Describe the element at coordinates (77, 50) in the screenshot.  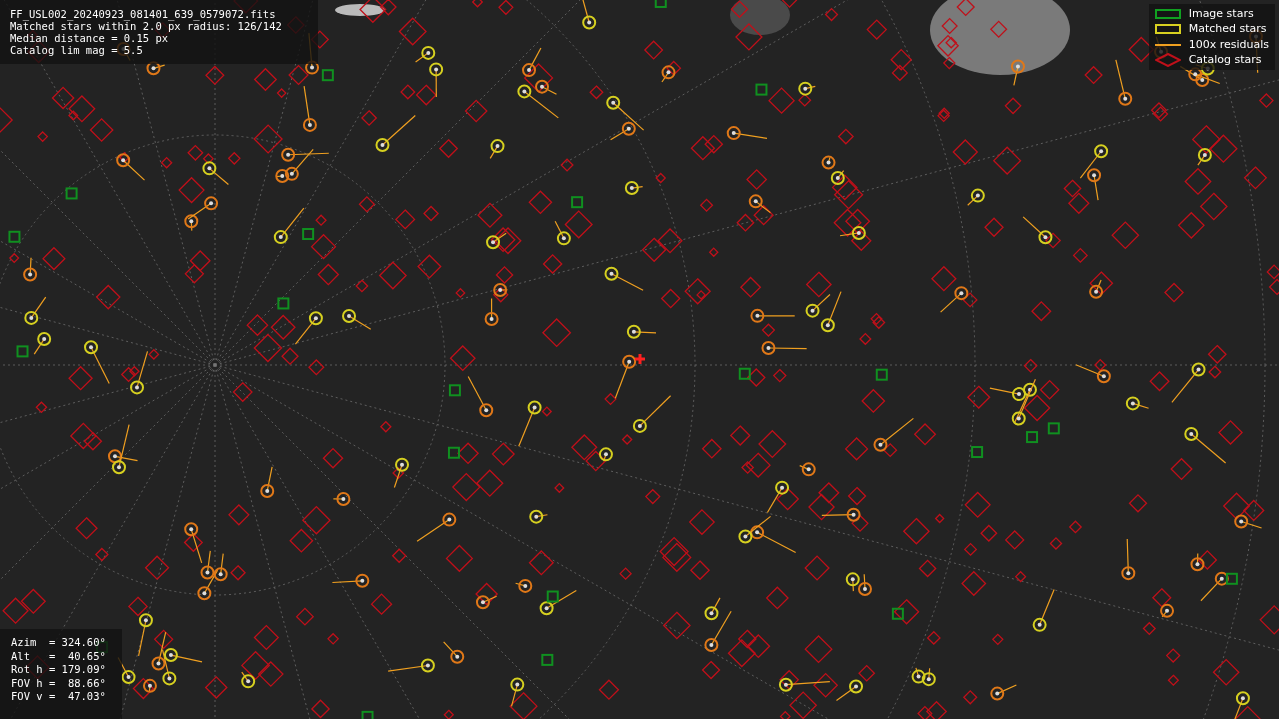
I see `info-text: Catalog lim mag = 5.5` at that location.